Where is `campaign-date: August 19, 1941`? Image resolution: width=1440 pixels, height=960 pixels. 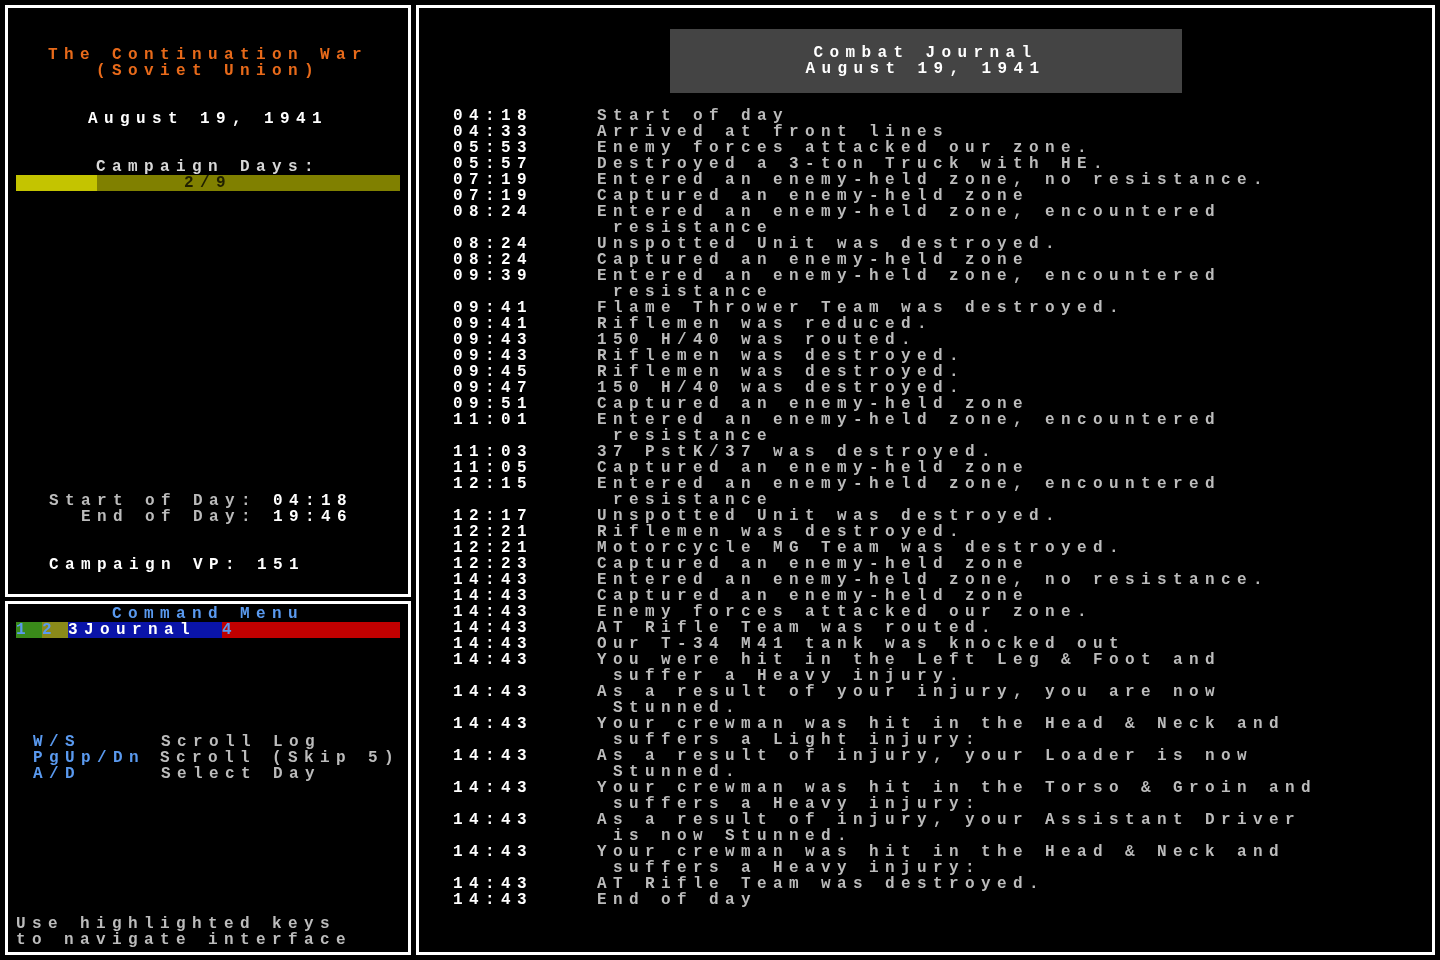 campaign-date: August 19, 1941 is located at coordinates (208, 119).